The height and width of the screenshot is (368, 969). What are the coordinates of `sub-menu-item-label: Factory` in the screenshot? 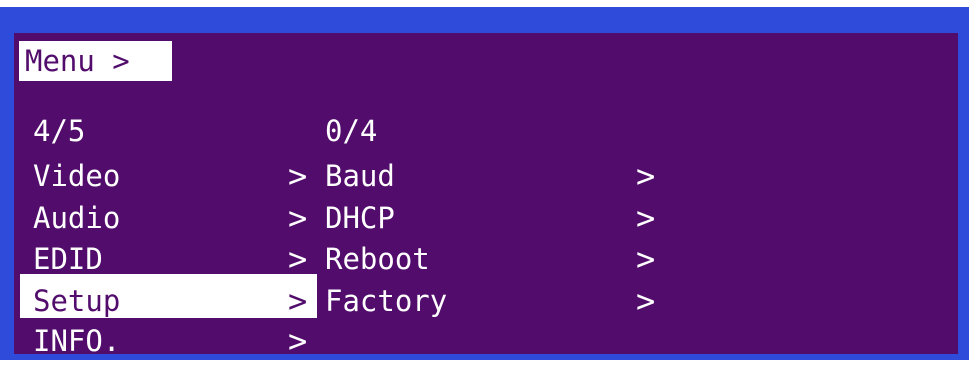 It's located at (386, 301).